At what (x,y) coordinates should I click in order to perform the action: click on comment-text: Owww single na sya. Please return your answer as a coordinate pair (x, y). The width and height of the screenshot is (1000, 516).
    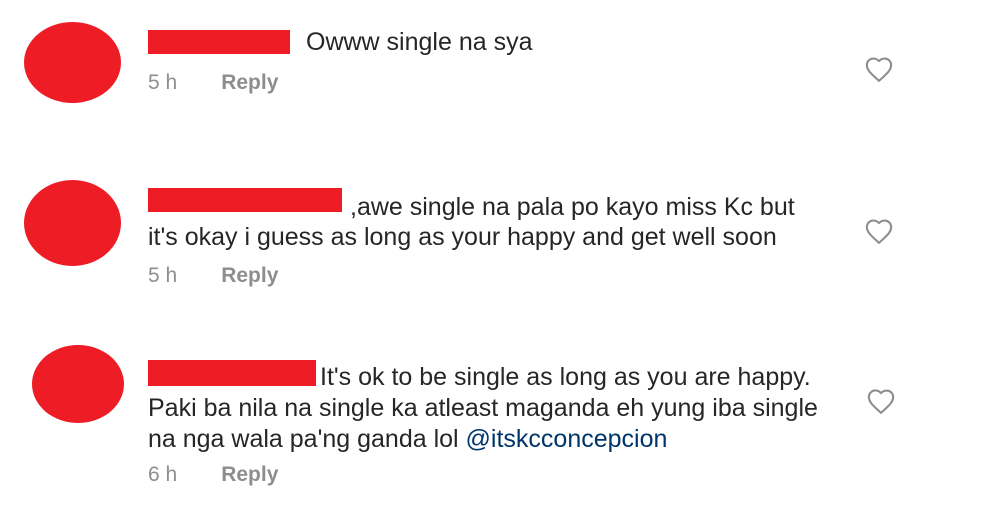
    Looking at the image, I should click on (419, 42).